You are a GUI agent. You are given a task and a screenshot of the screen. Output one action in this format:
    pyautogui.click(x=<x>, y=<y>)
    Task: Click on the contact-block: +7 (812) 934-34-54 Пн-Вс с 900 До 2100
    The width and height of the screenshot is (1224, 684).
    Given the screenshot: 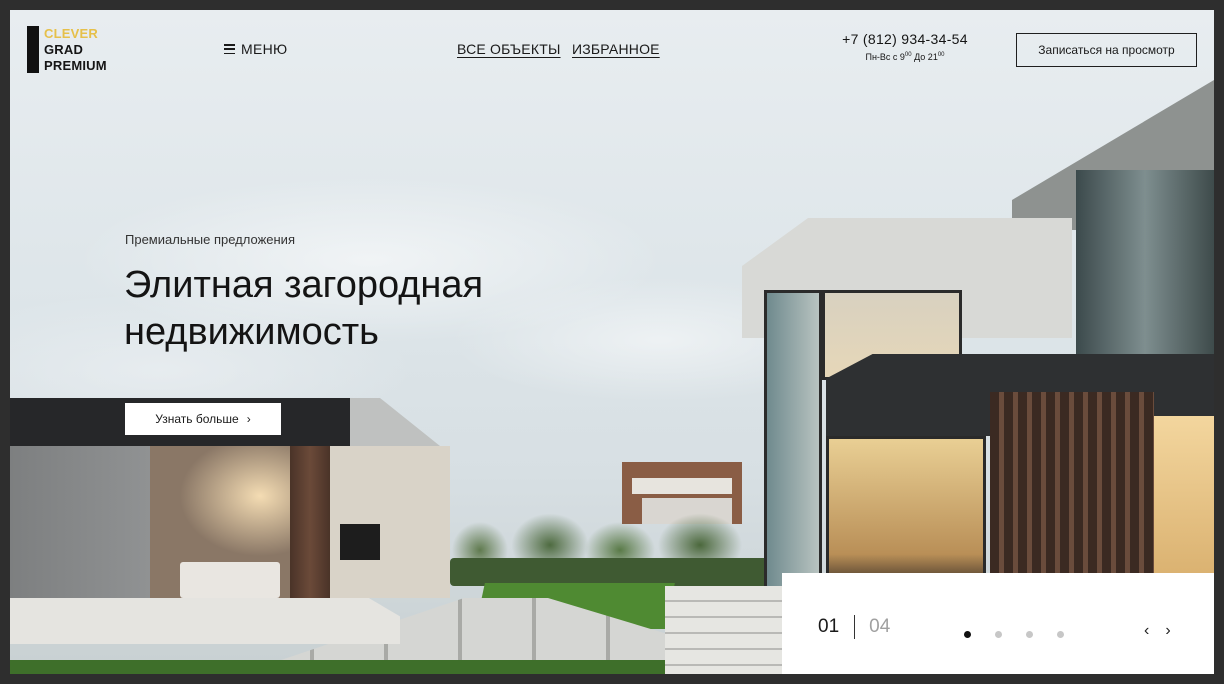 What is the action you would take?
    pyautogui.click(x=905, y=46)
    